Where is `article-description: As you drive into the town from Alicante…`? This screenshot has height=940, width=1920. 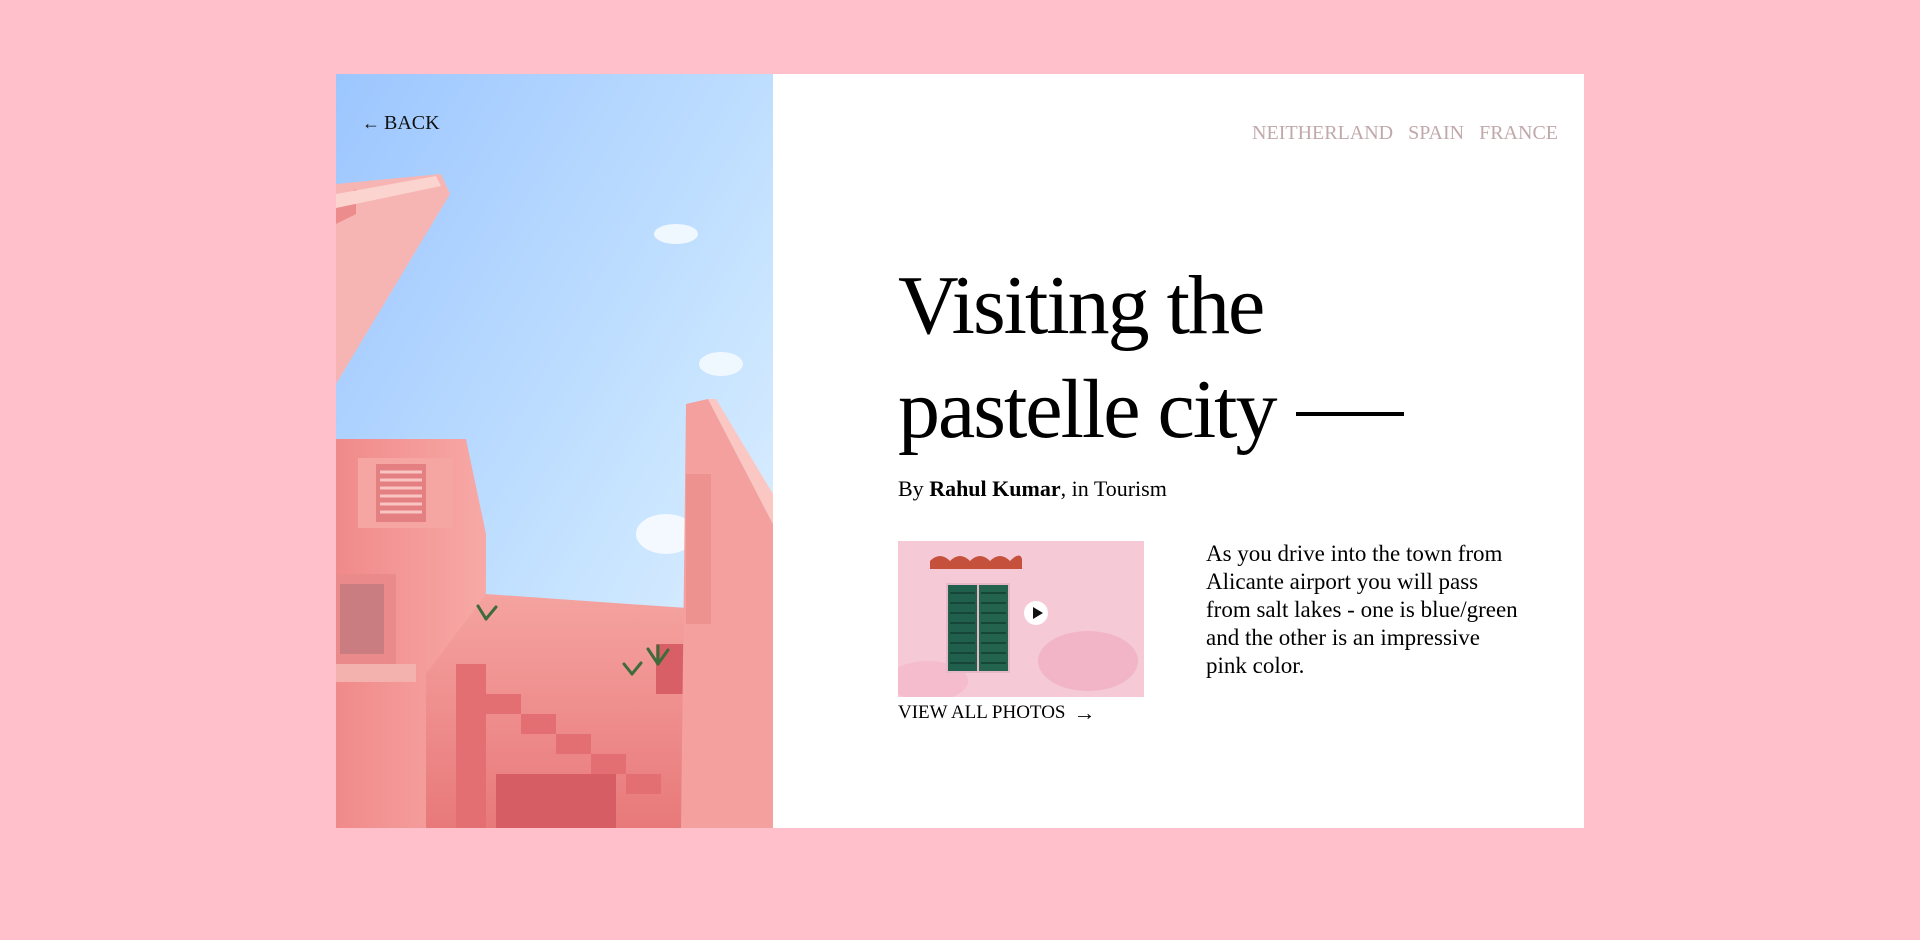 article-description: As you drive into the town from Alicante… is located at coordinates (1362, 609).